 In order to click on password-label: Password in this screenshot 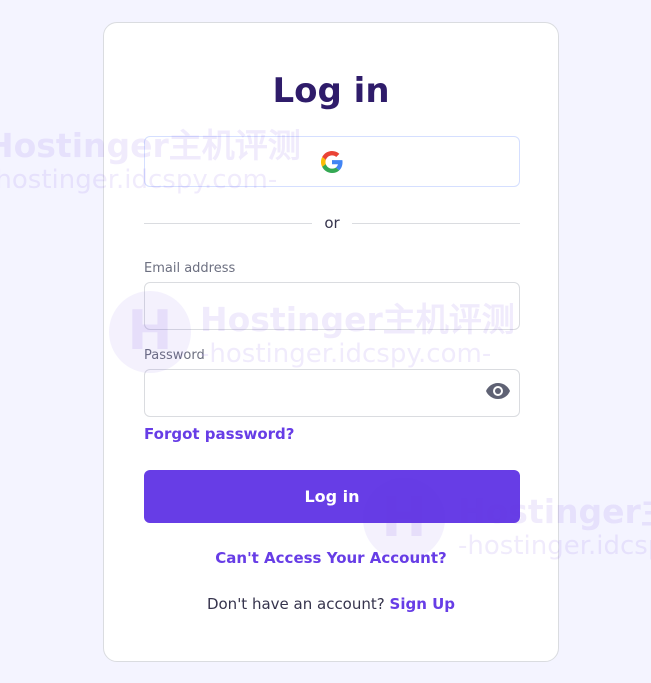, I will do `click(174, 355)`.